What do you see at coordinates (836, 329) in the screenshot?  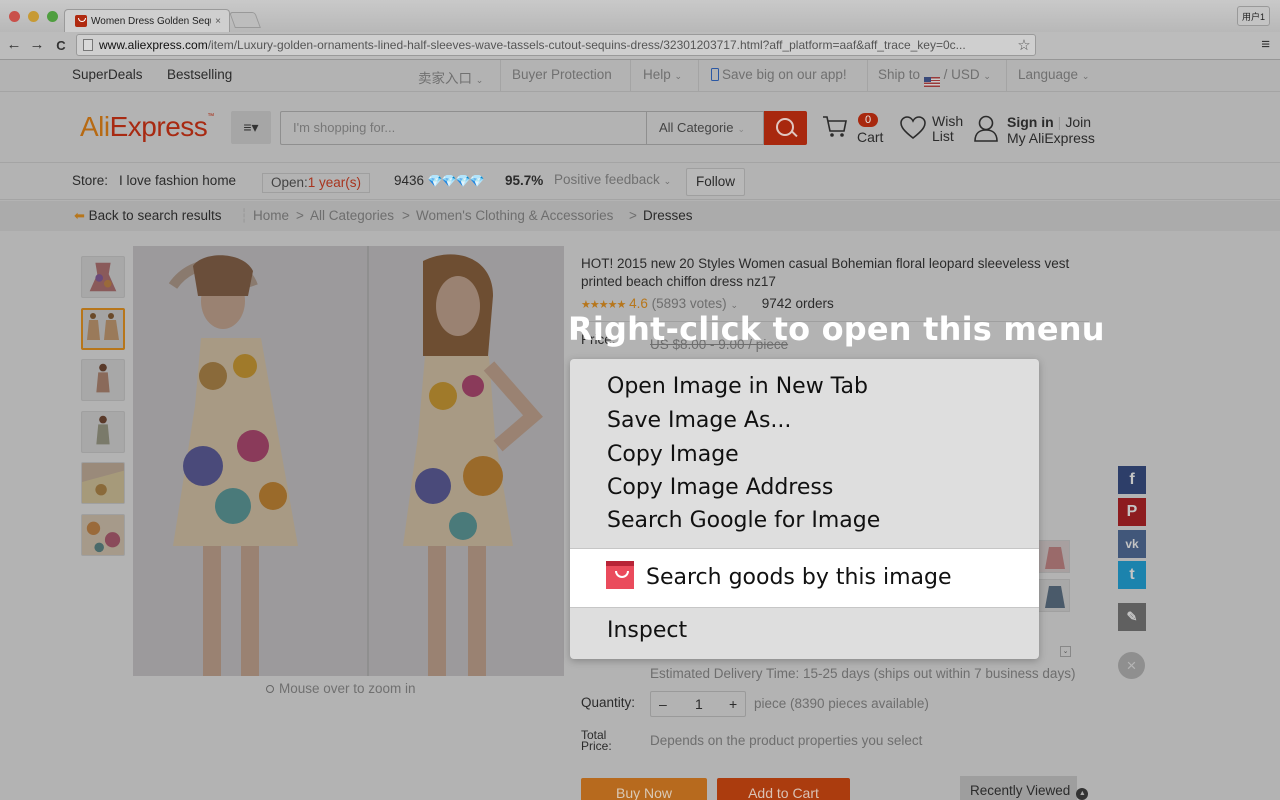 I see `instruction-annotation: Right-click to open this menu` at bounding box center [836, 329].